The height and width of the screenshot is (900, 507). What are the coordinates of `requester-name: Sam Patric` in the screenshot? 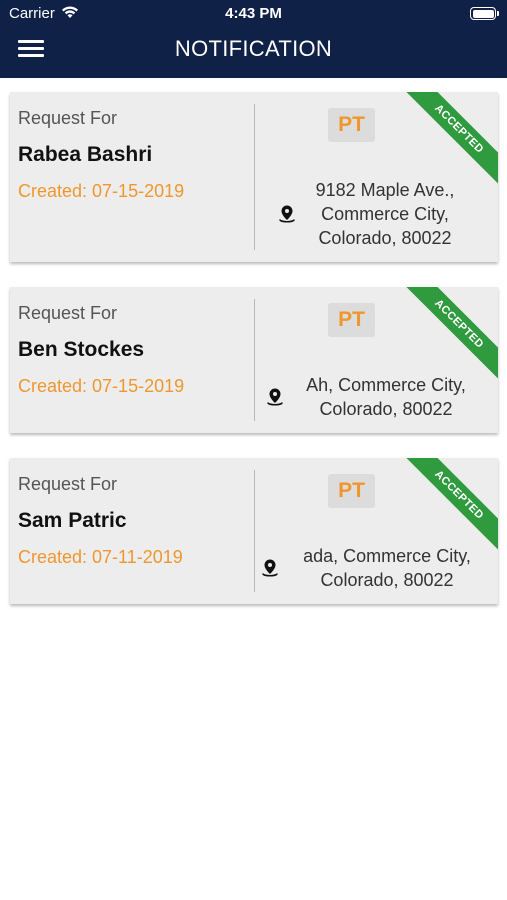 It's located at (72, 520).